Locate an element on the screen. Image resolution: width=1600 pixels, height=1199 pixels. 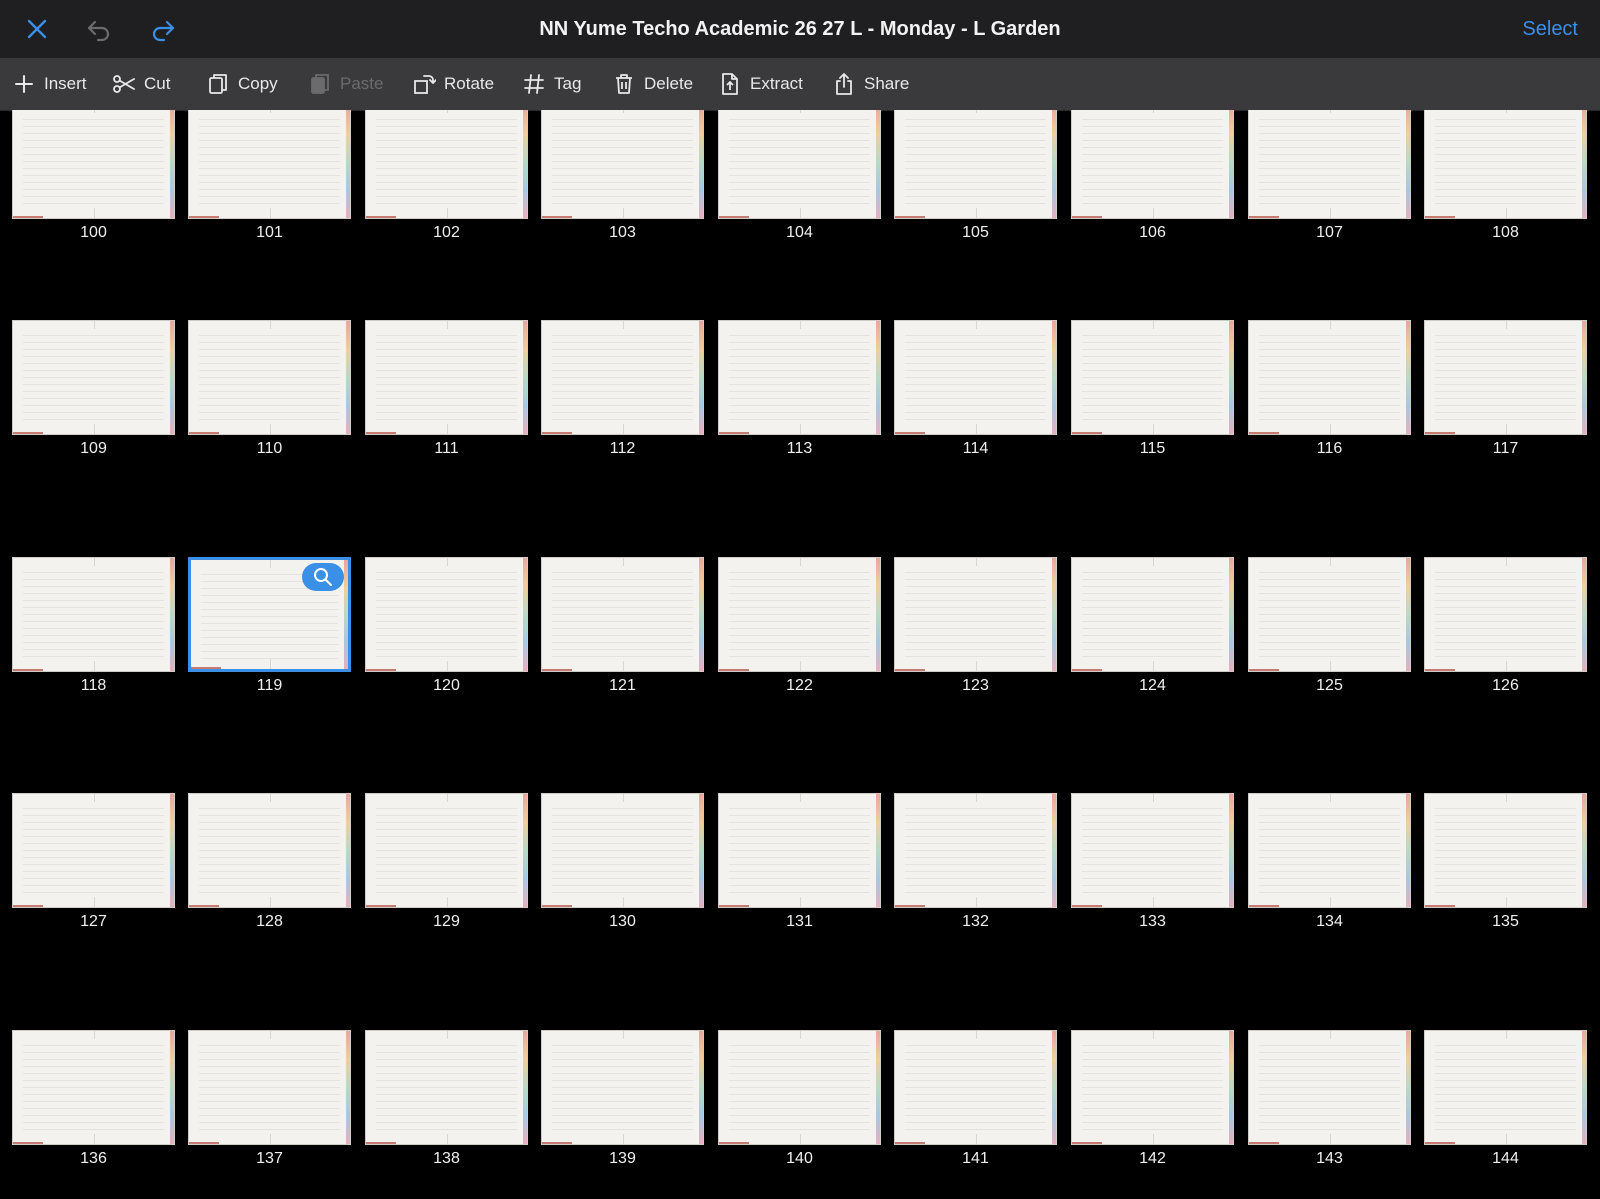
page-number-label: 104 is located at coordinates (799, 232).